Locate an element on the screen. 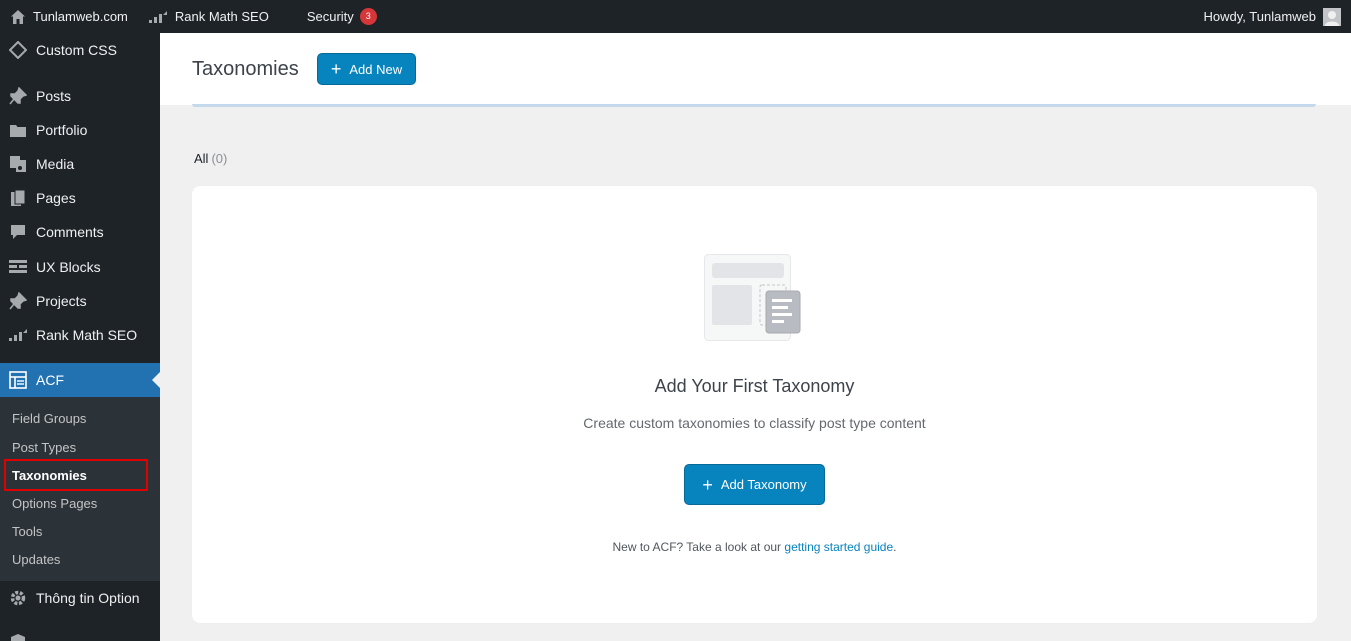 The width and height of the screenshot is (1351, 641). menu-item-media: Media is located at coordinates (80, 164).